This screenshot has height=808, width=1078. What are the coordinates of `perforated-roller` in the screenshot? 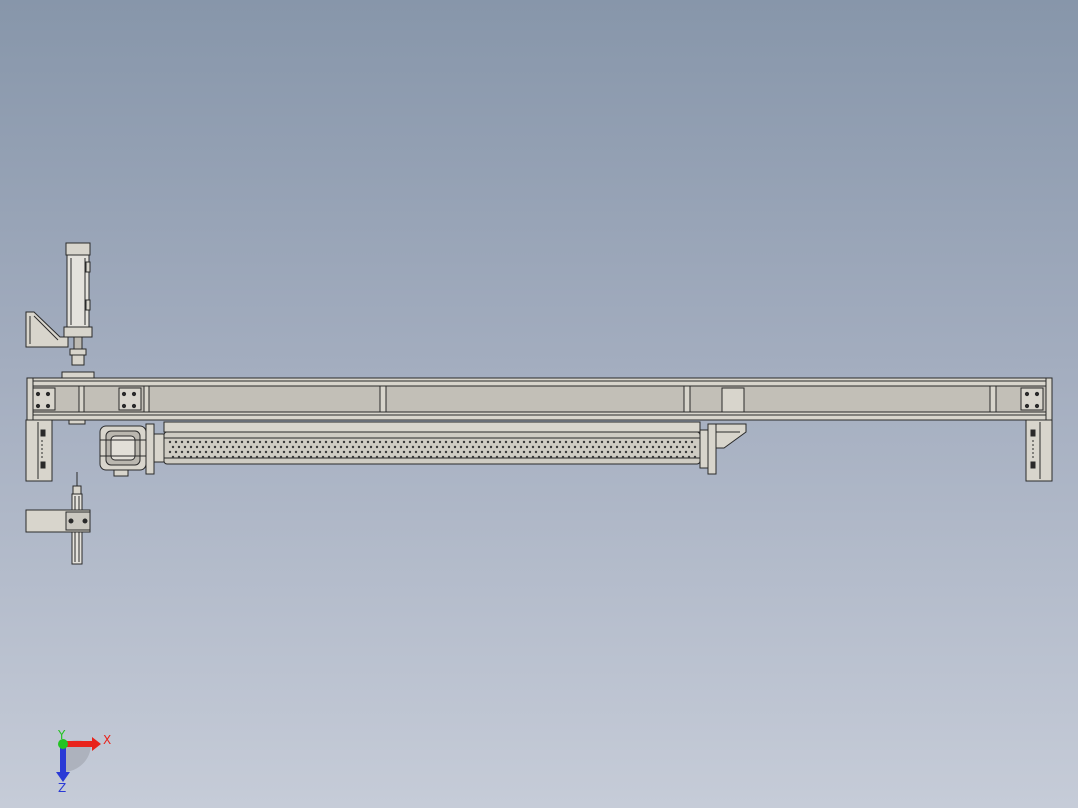 It's located at (432, 443).